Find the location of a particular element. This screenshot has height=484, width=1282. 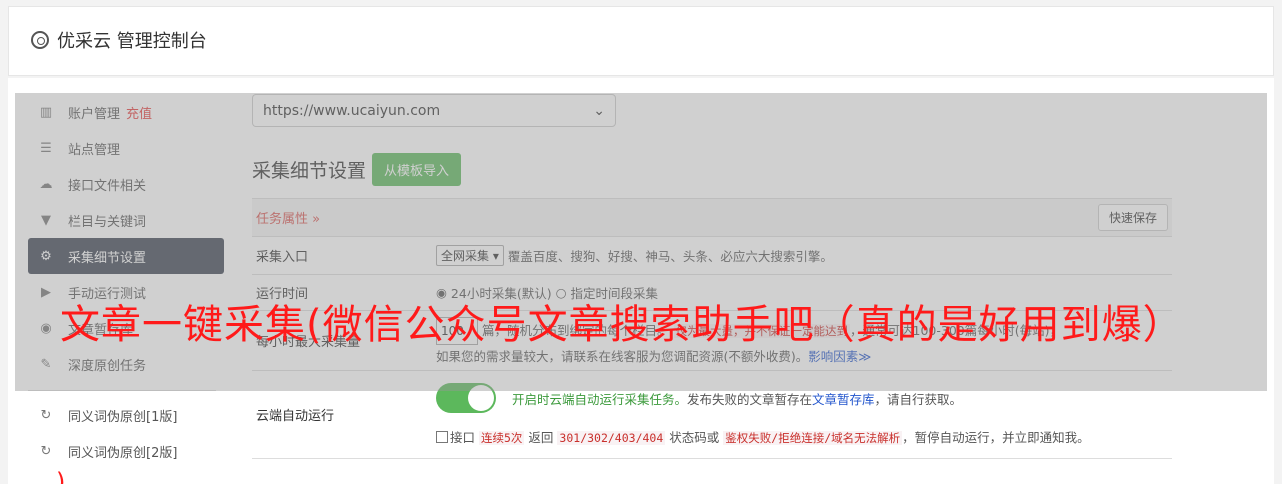

notify-checkbox is located at coordinates (442, 437).